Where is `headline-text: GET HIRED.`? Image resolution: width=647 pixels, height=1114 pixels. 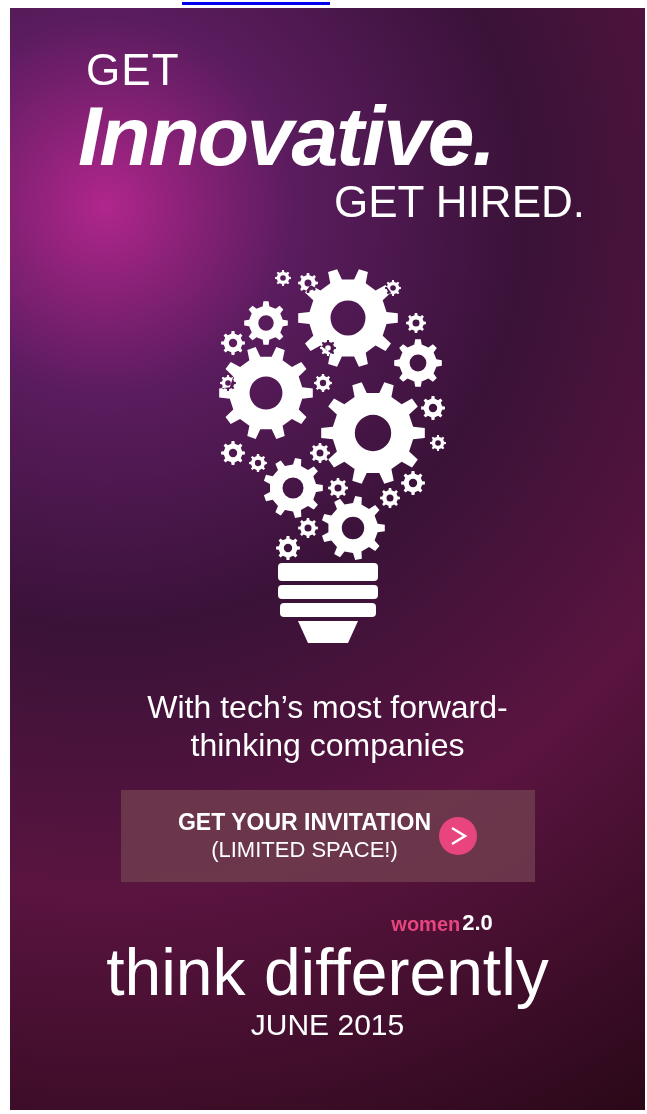 headline-text: GET HIRED. is located at coordinates (459, 202).